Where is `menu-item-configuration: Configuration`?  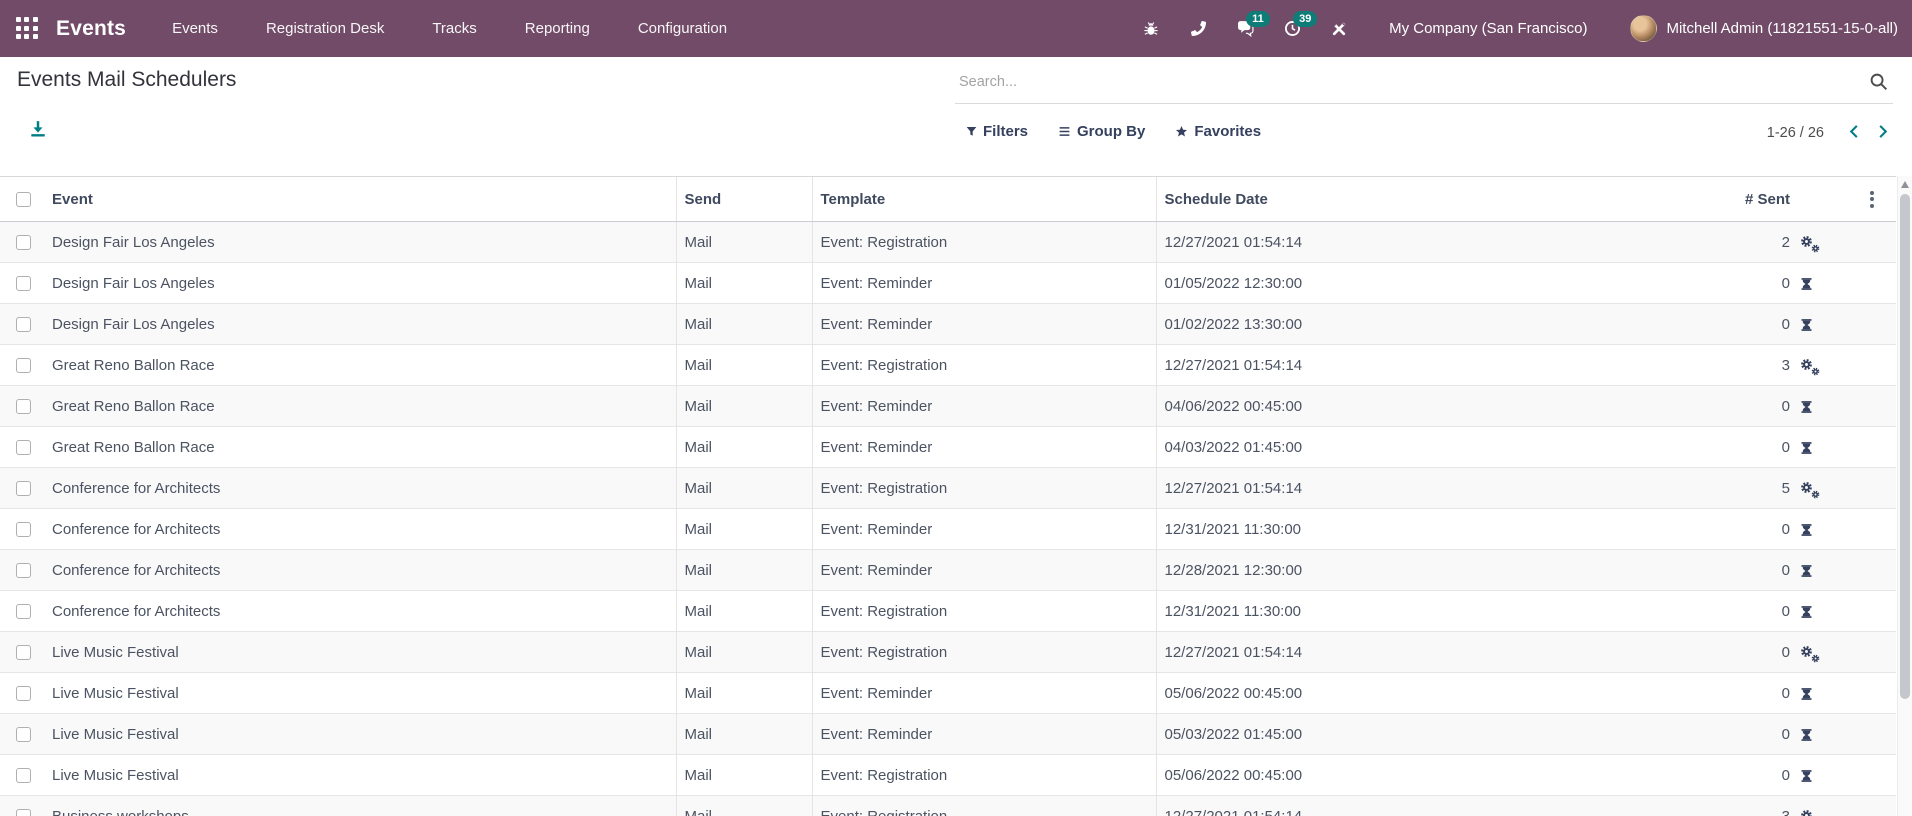
menu-item-configuration: Configuration is located at coordinates (682, 28).